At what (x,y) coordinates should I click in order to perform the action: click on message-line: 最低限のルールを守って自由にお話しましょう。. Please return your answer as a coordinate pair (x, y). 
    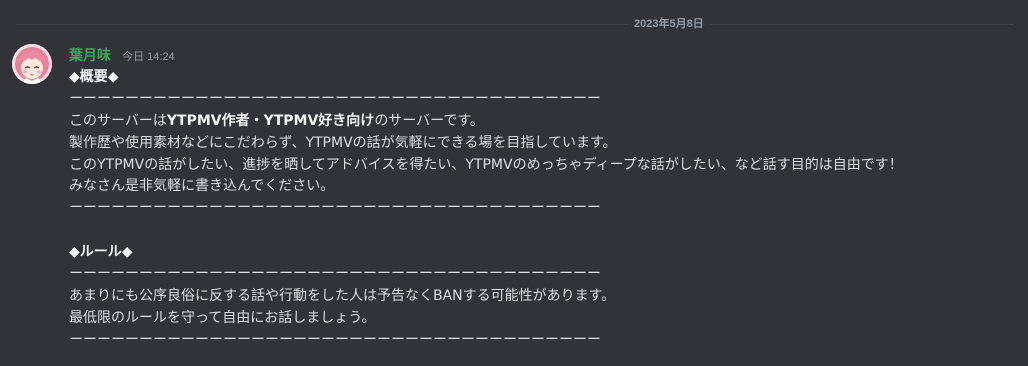
    Looking at the image, I should click on (222, 317).